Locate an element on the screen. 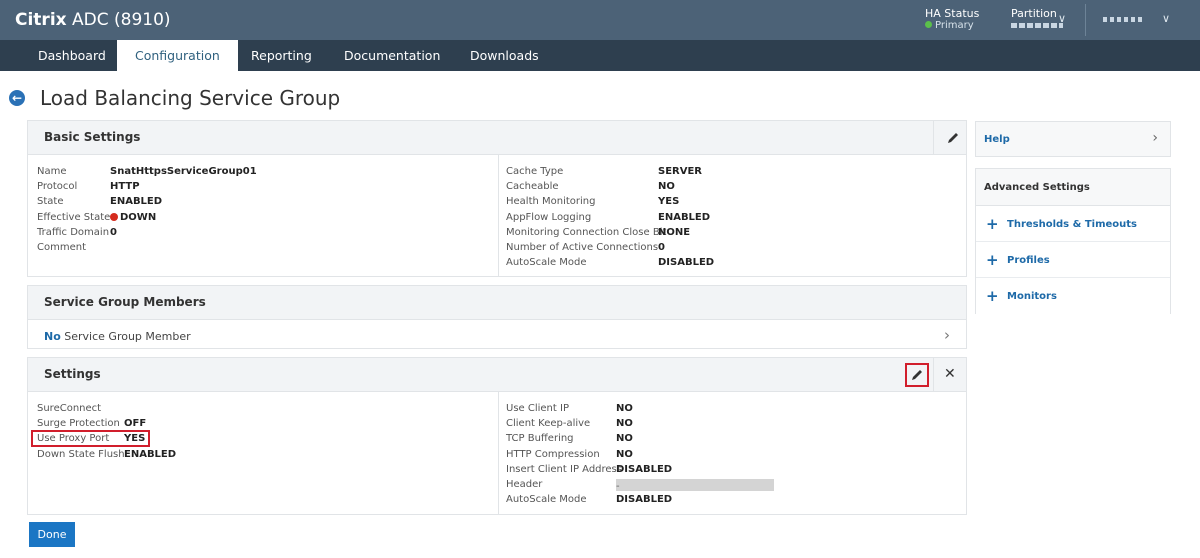 The image size is (1200, 558). kv-row: Monitoring Connection Close Bit NONE is located at coordinates (598, 232).